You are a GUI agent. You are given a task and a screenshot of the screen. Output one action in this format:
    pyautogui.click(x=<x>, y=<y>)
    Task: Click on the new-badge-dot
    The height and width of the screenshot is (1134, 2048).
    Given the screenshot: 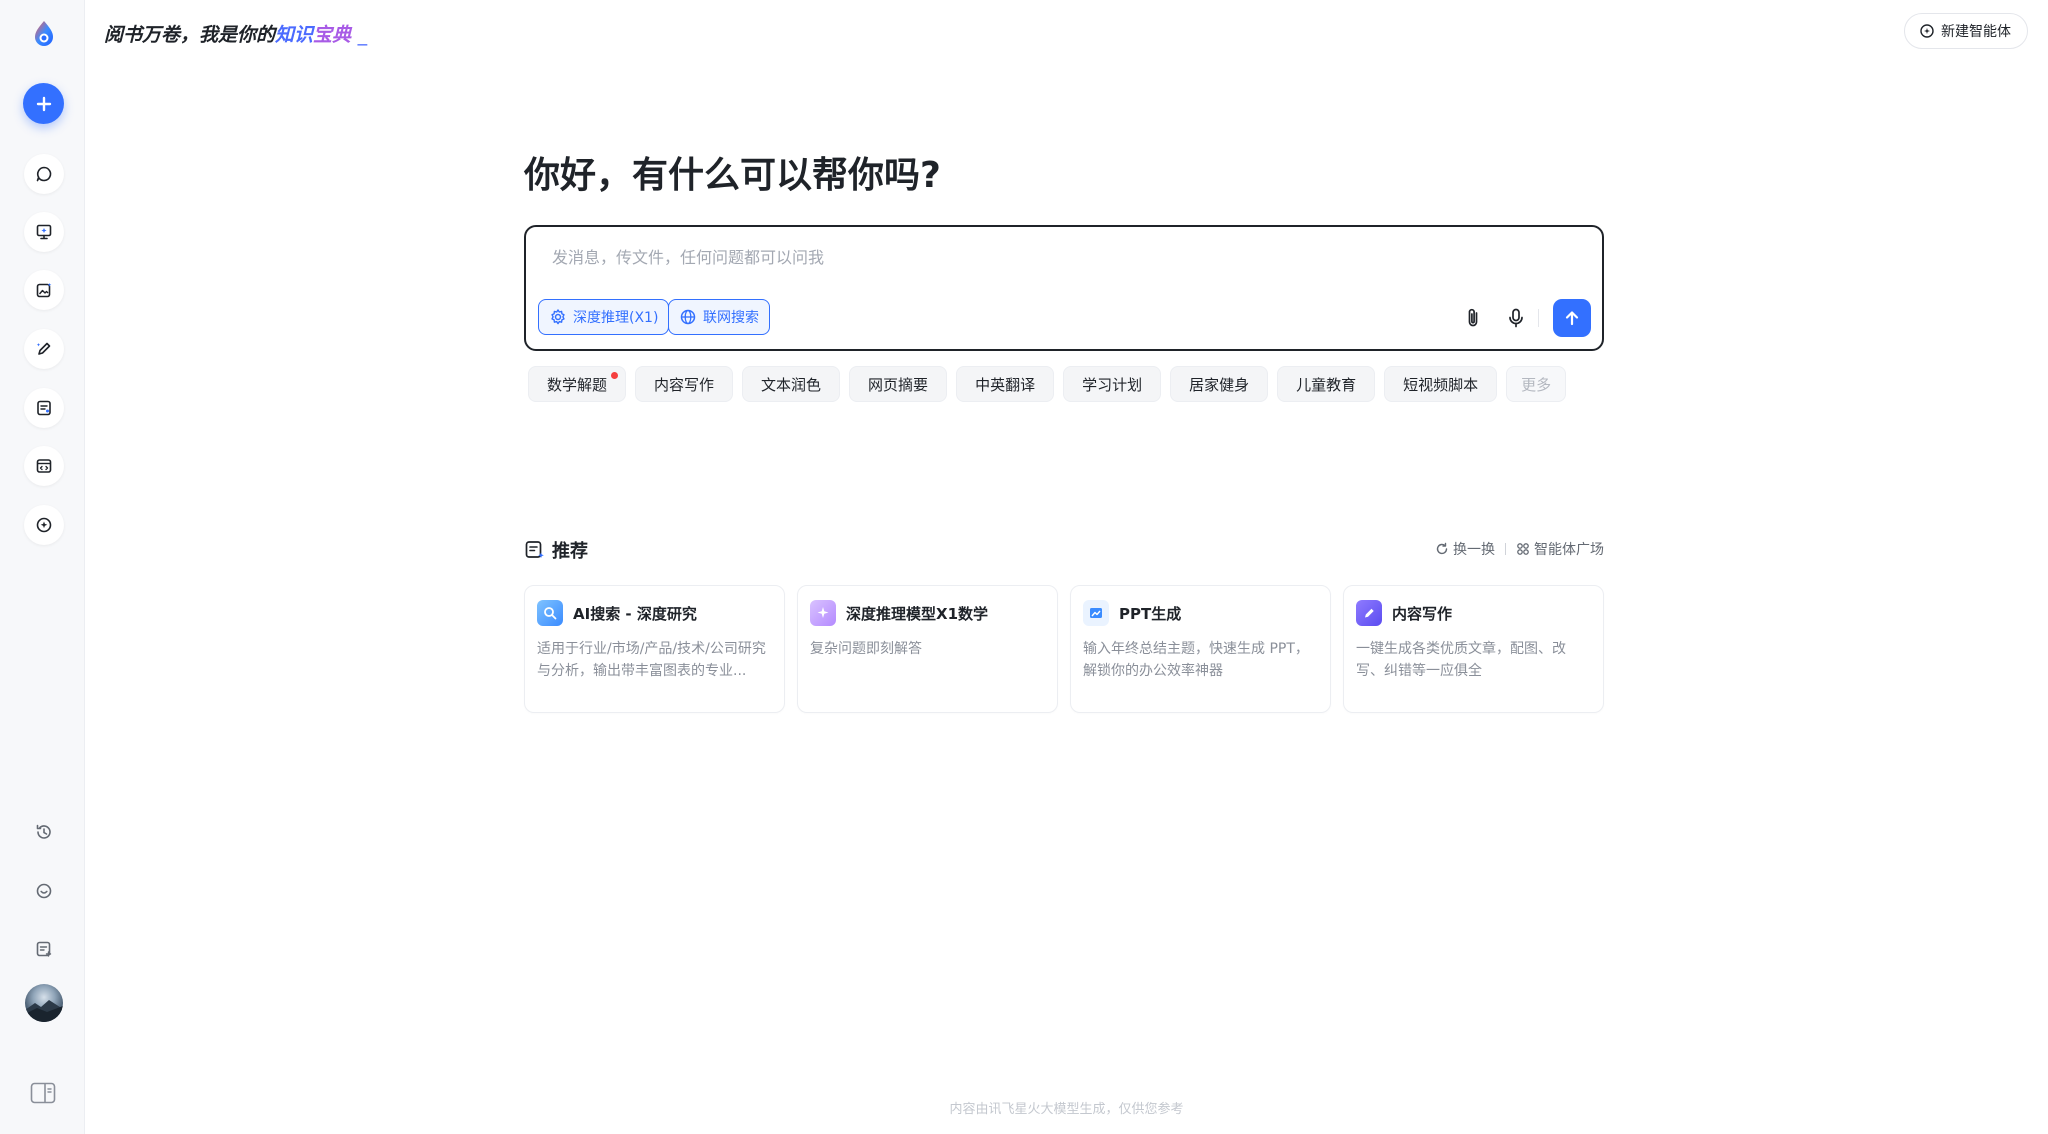 What is the action you would take?
    pyautogui.click(x=615, y=375)
    